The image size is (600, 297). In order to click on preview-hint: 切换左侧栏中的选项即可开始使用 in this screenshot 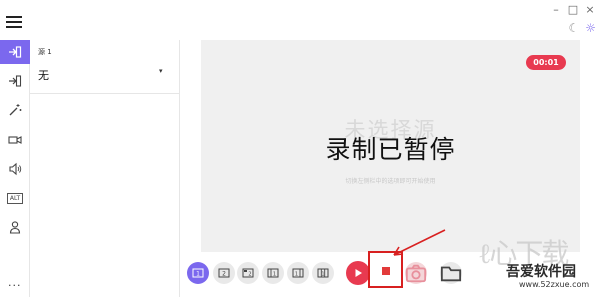, I will do `click(390, 181)`.